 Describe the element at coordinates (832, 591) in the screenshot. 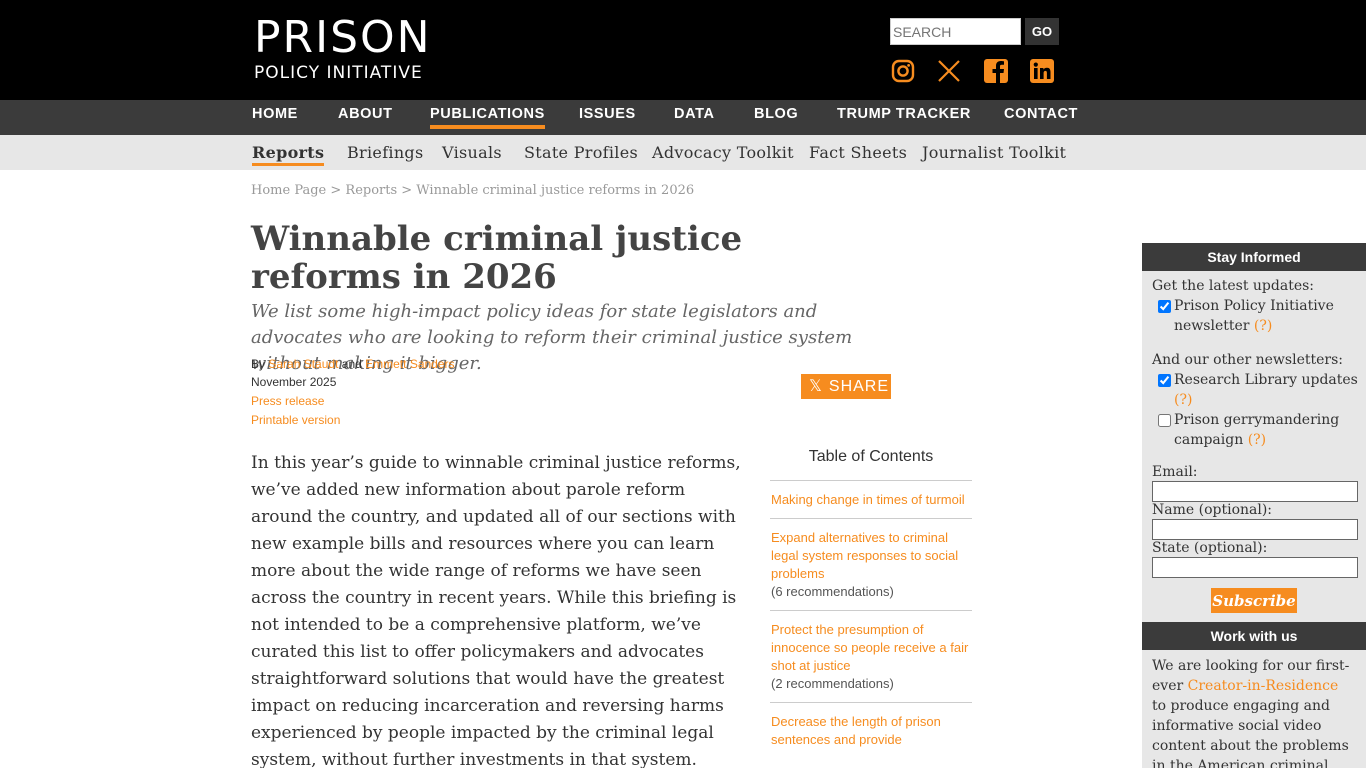

I see `toc-entry-count: (6 recommendations)` at that location.